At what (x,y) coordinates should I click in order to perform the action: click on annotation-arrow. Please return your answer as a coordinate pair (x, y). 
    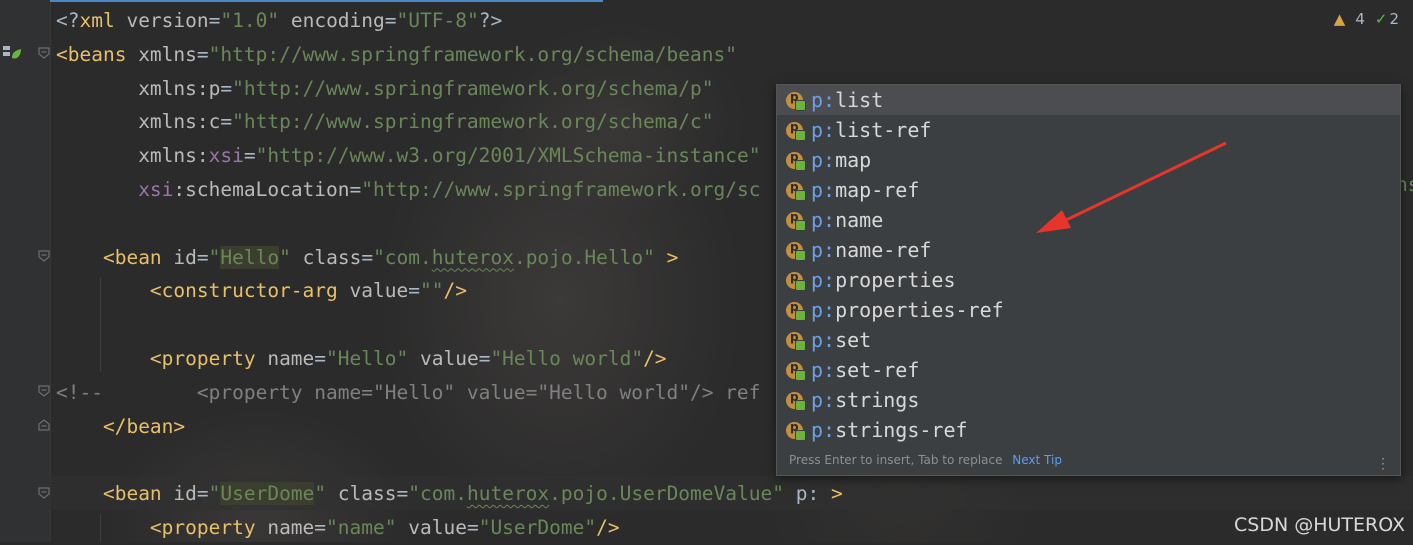
    Looking at the image, I should click on (1131, 187).